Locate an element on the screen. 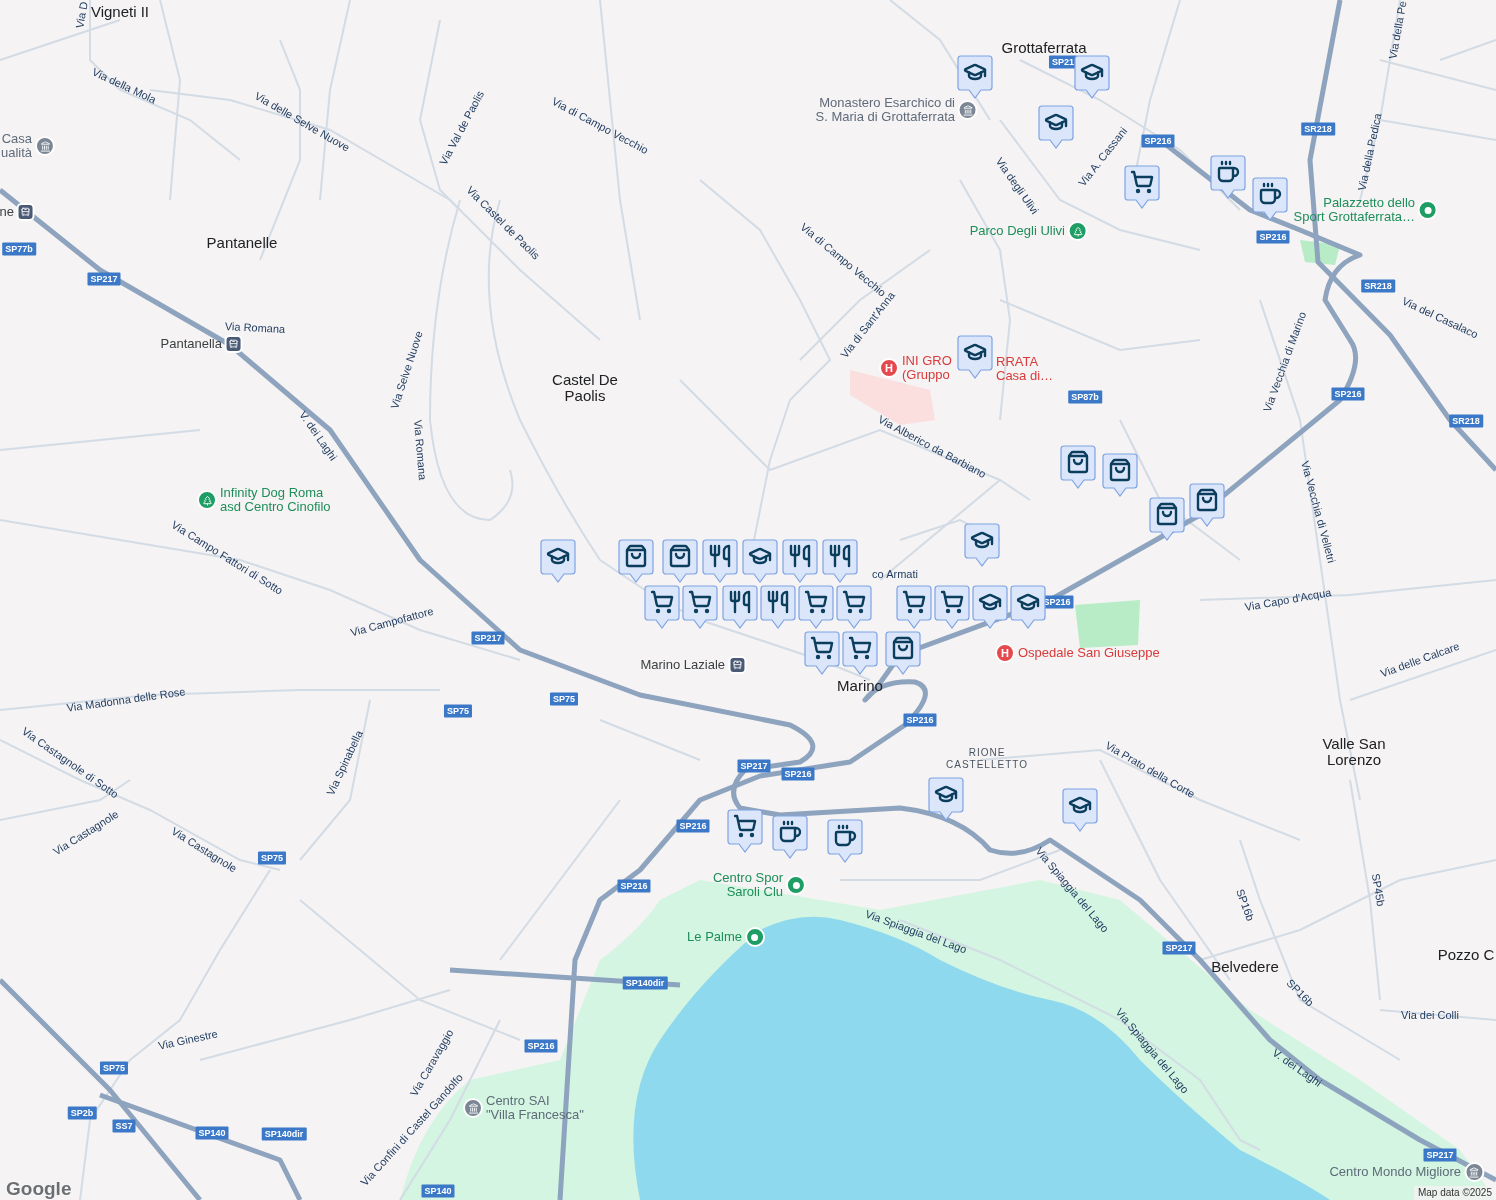  place-label: Marino is located at coordinates (860, 686).